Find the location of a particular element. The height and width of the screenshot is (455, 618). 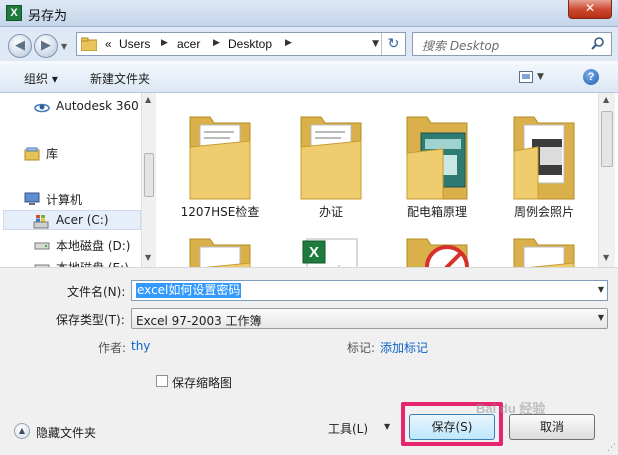

resize-grip-icon: ⋰ is located at coordinates (611, 448).